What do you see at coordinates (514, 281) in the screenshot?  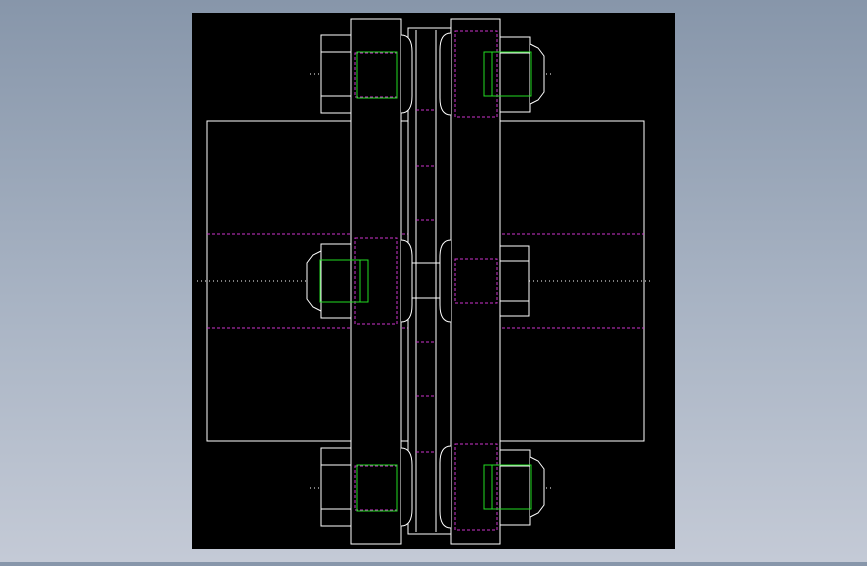 I see `bolt-head-middle-right` at bounding box center [514, 281].